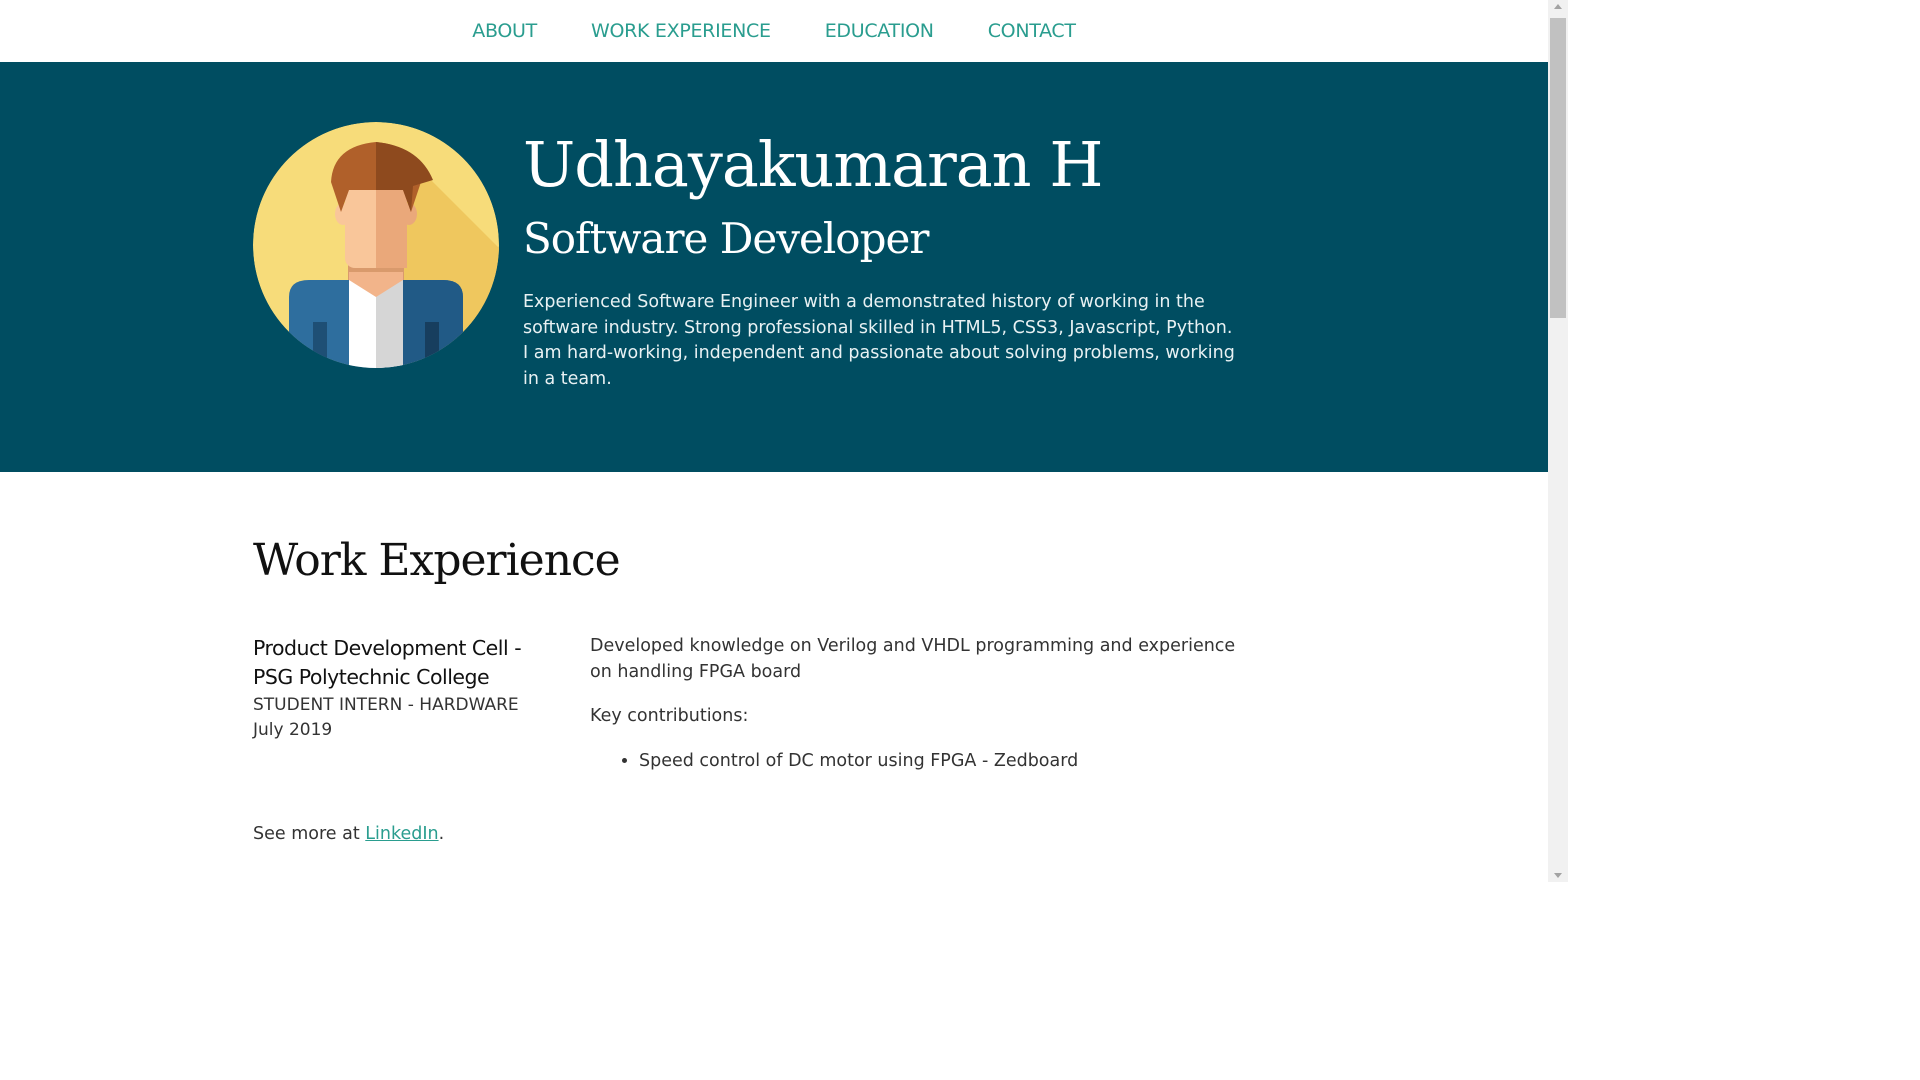  Describe the element at coordinates (813, 164) in the screenshot. I see `profile-name: Udhayakumaran H` at that location.